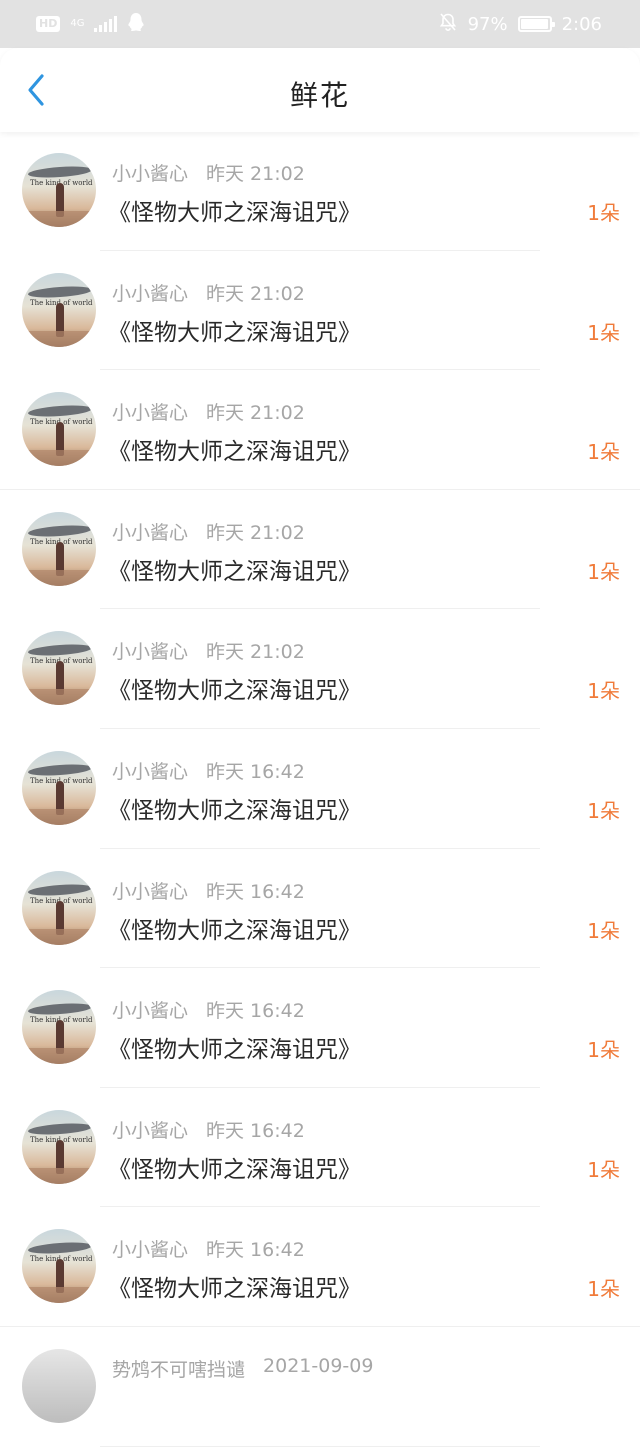 The height and width of the screenshot is (1447, 640). I want to click on status-bar: HD 4G 97% 2:06, so click(320, 24).